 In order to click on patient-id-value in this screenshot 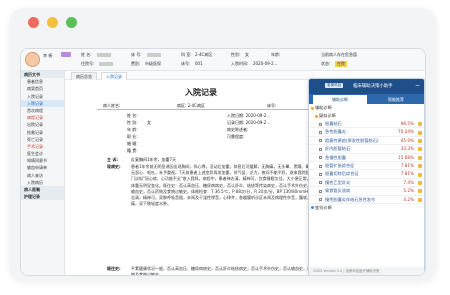, I will do `click(105, 63)`.